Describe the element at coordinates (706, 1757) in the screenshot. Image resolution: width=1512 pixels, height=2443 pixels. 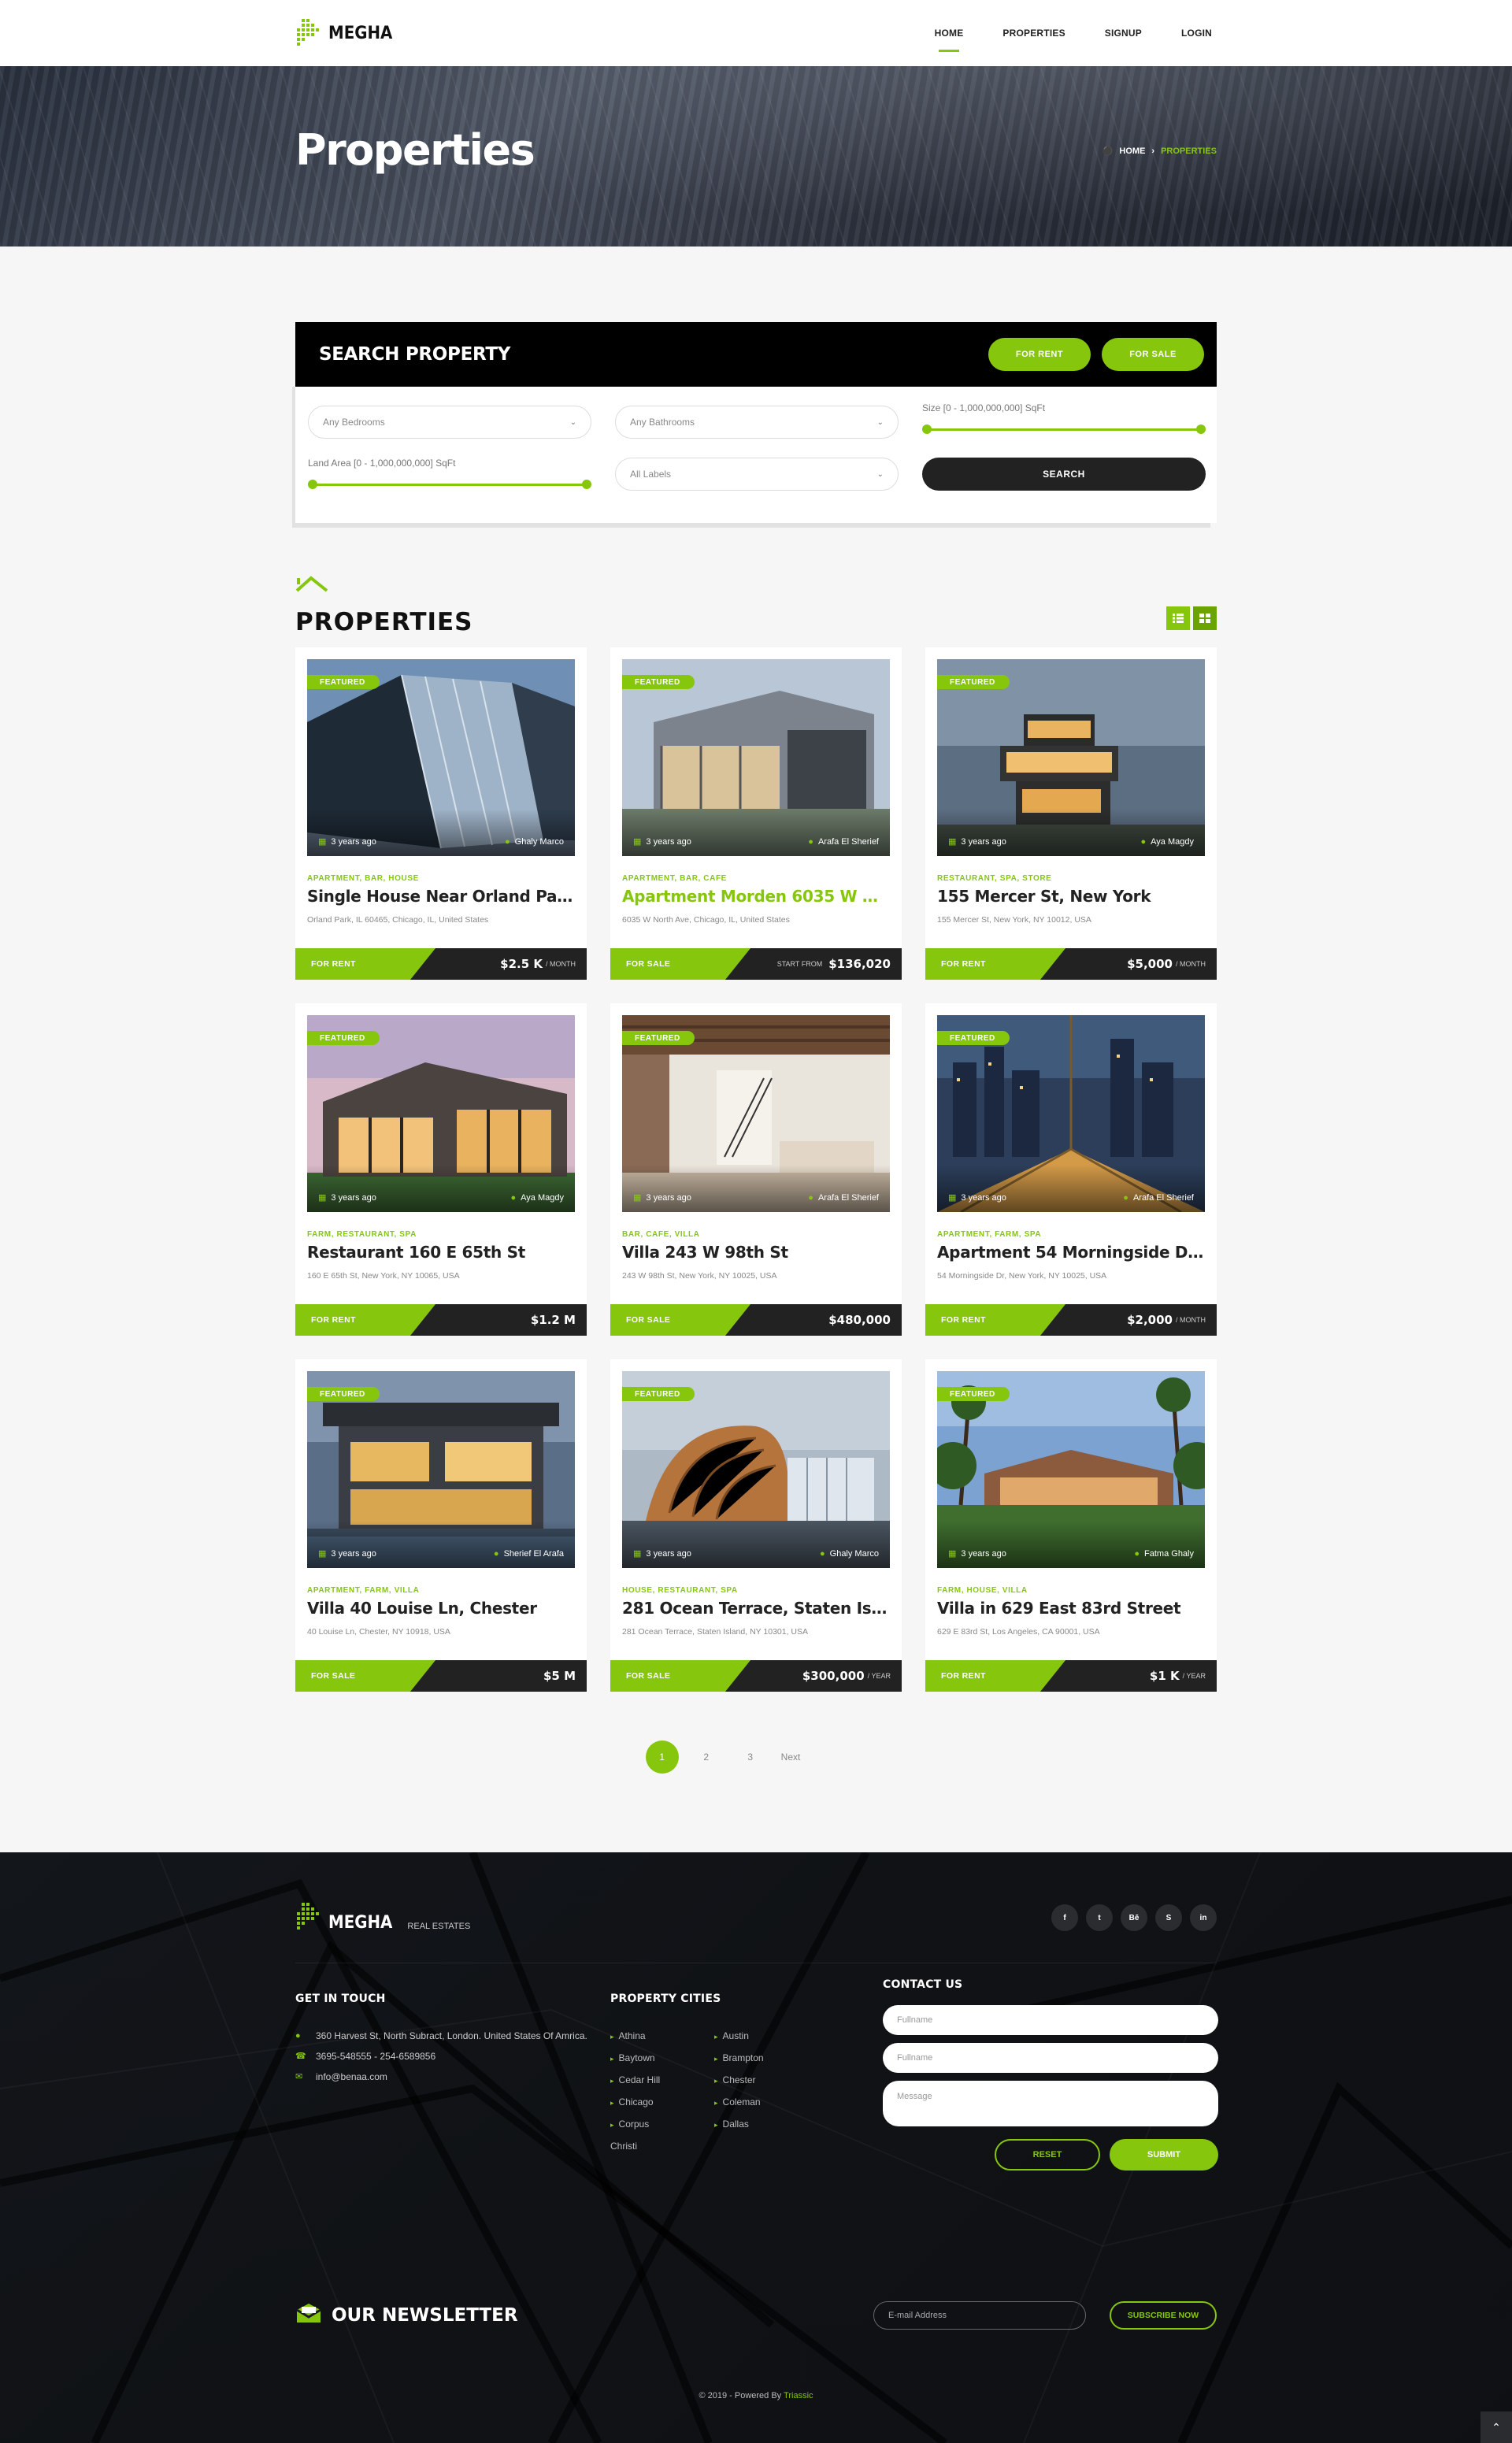
I see `page-2-button: 2` at that location.